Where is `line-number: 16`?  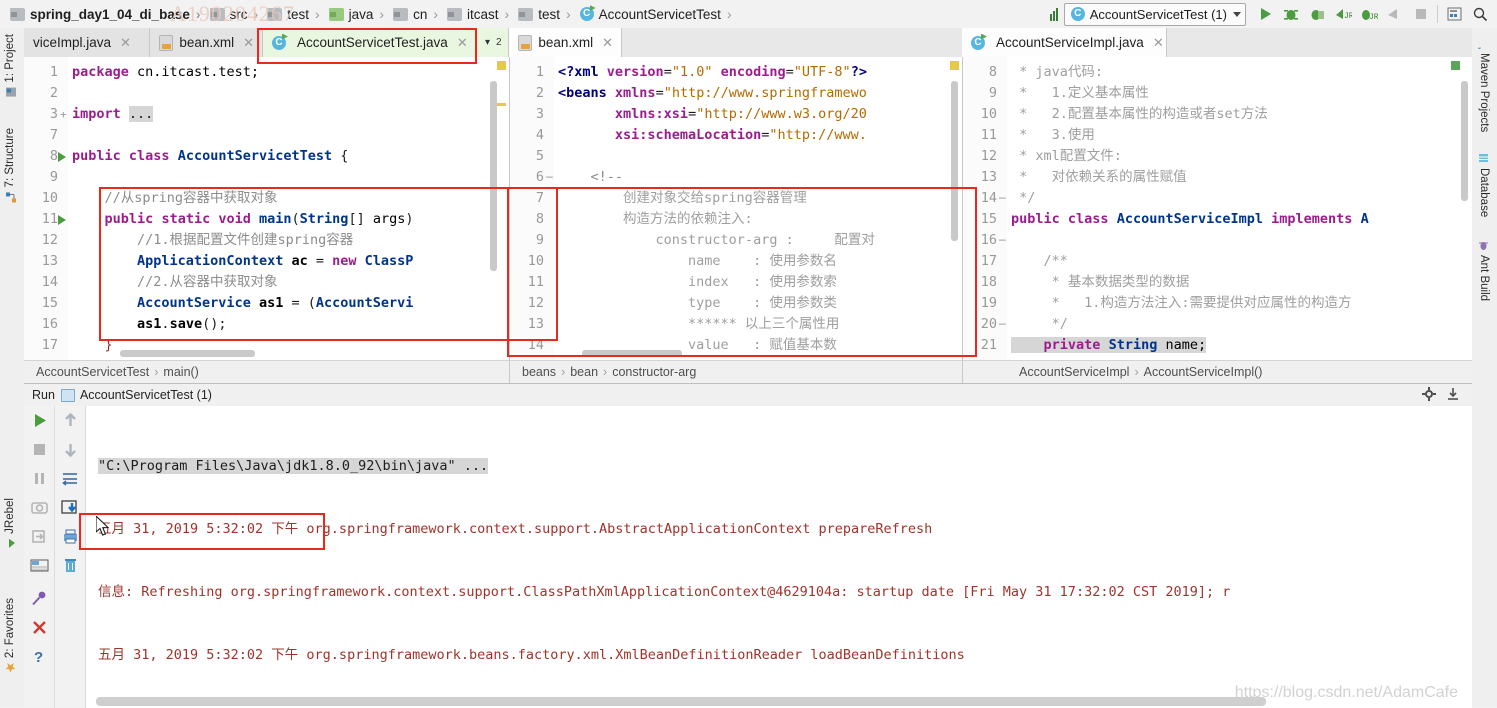 line-number: 16 is located at coordinates (49, 324).